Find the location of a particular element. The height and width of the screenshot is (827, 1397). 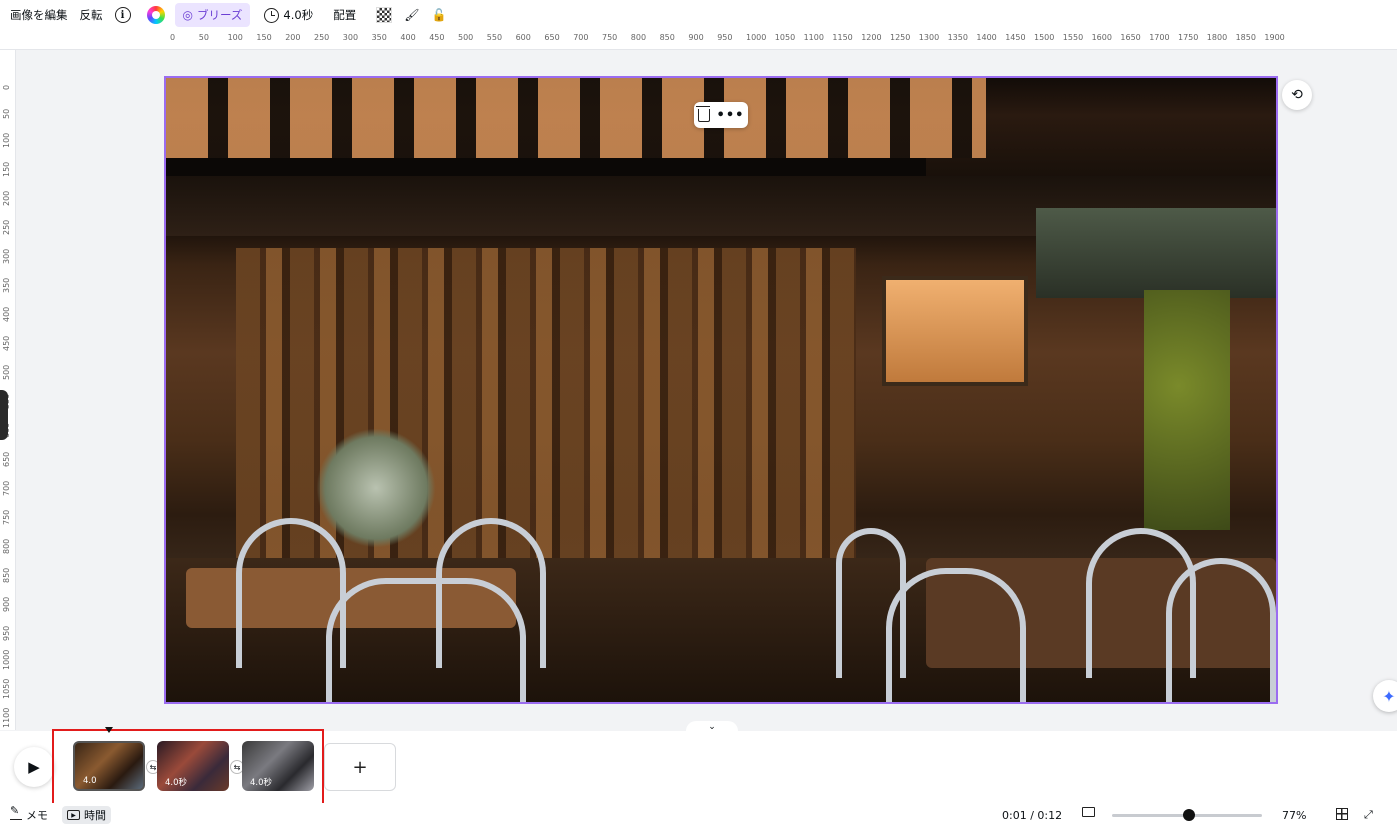

ruler-tick-label: 1600 is located at coordinates (1101, 37).